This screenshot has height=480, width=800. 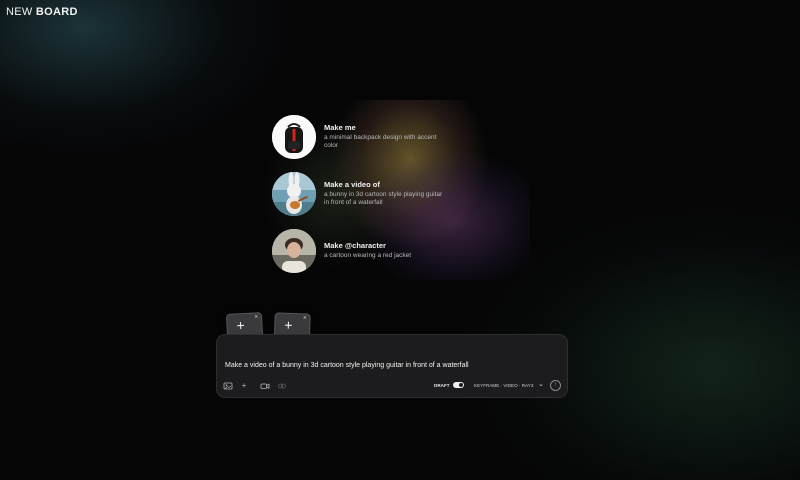 I want to click on toggle-knob, so click(x=461, y=385).